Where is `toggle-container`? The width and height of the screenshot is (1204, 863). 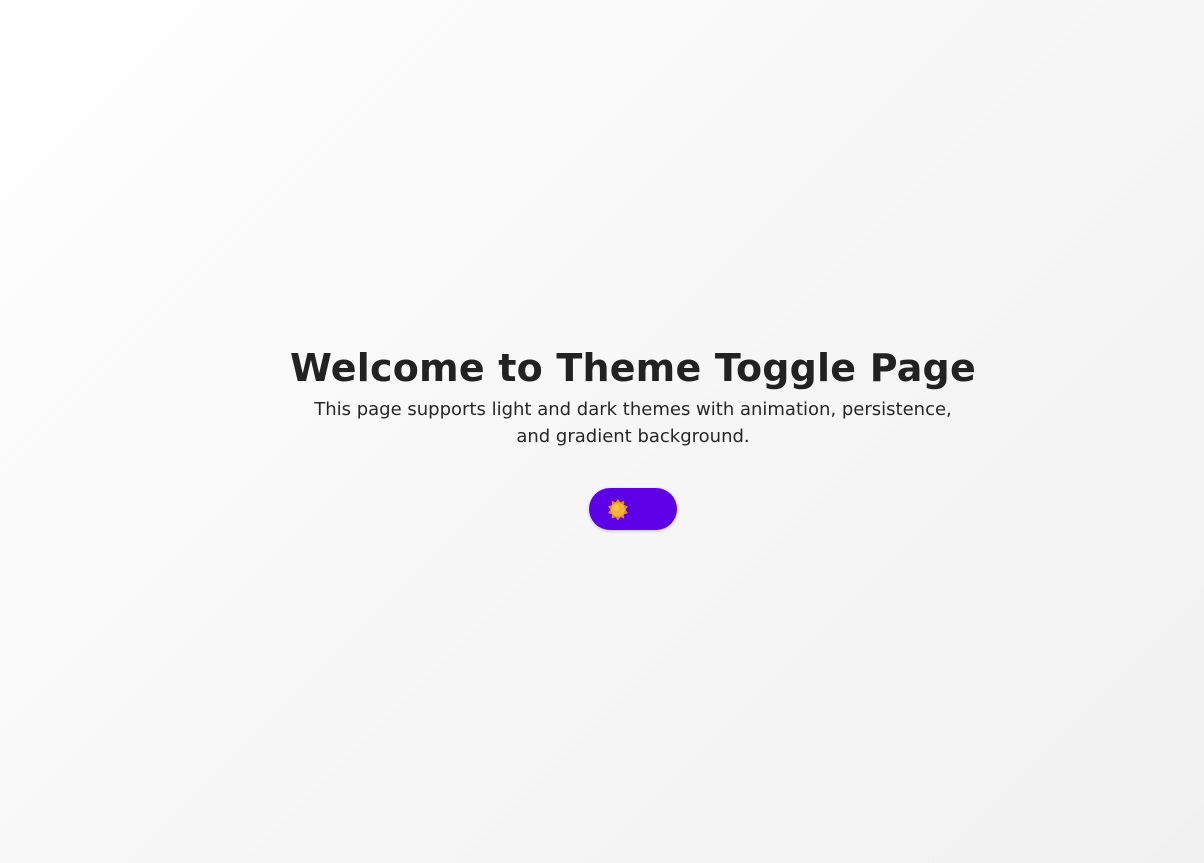 toggle-container is located at coordinates (602, 509).